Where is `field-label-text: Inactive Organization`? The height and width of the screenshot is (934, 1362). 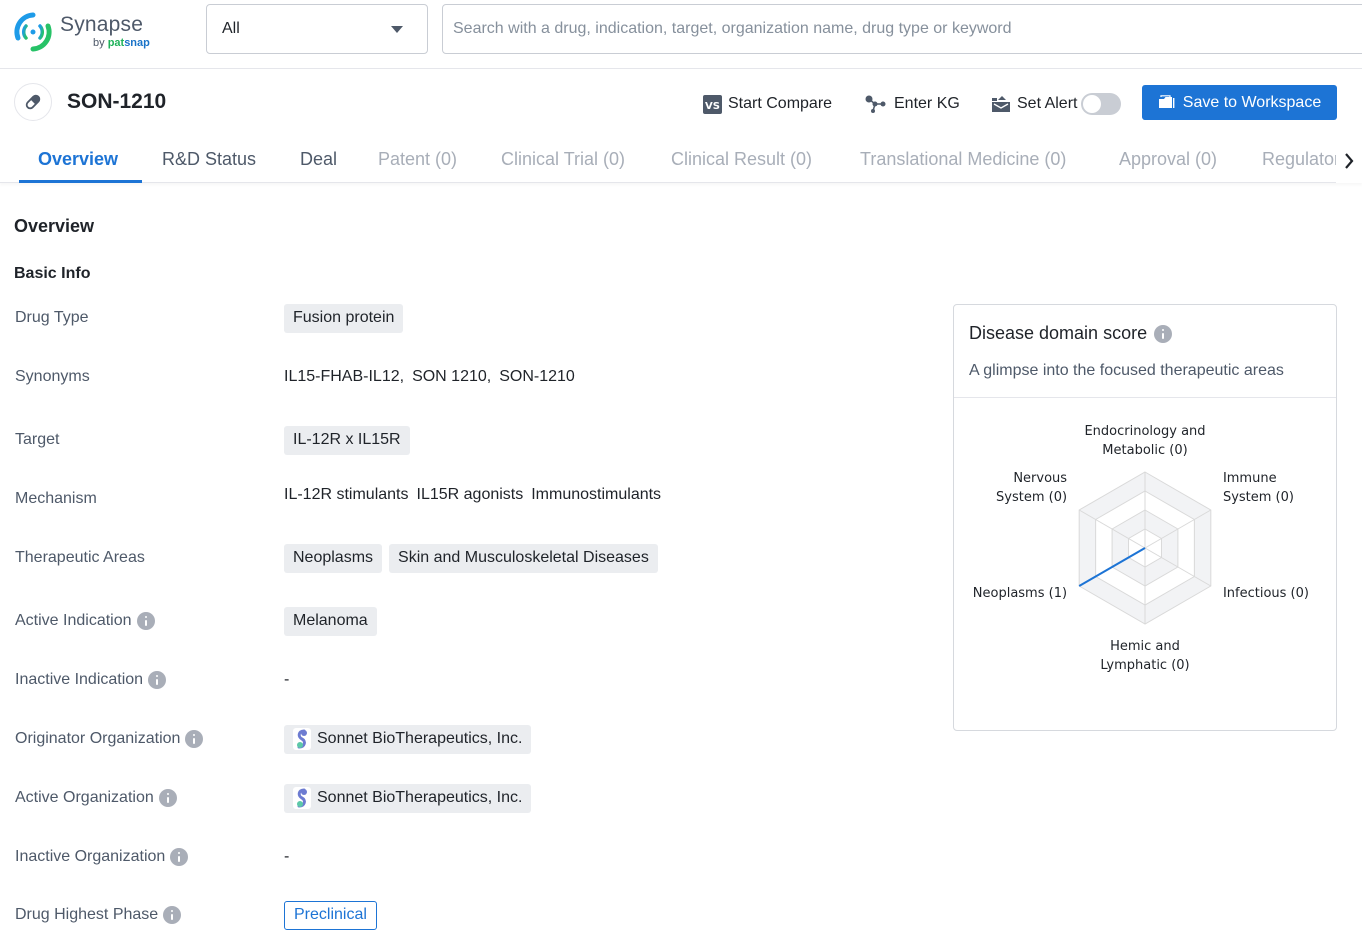
field-label-text: Inactive Organization is located at coordinates (90, 856).